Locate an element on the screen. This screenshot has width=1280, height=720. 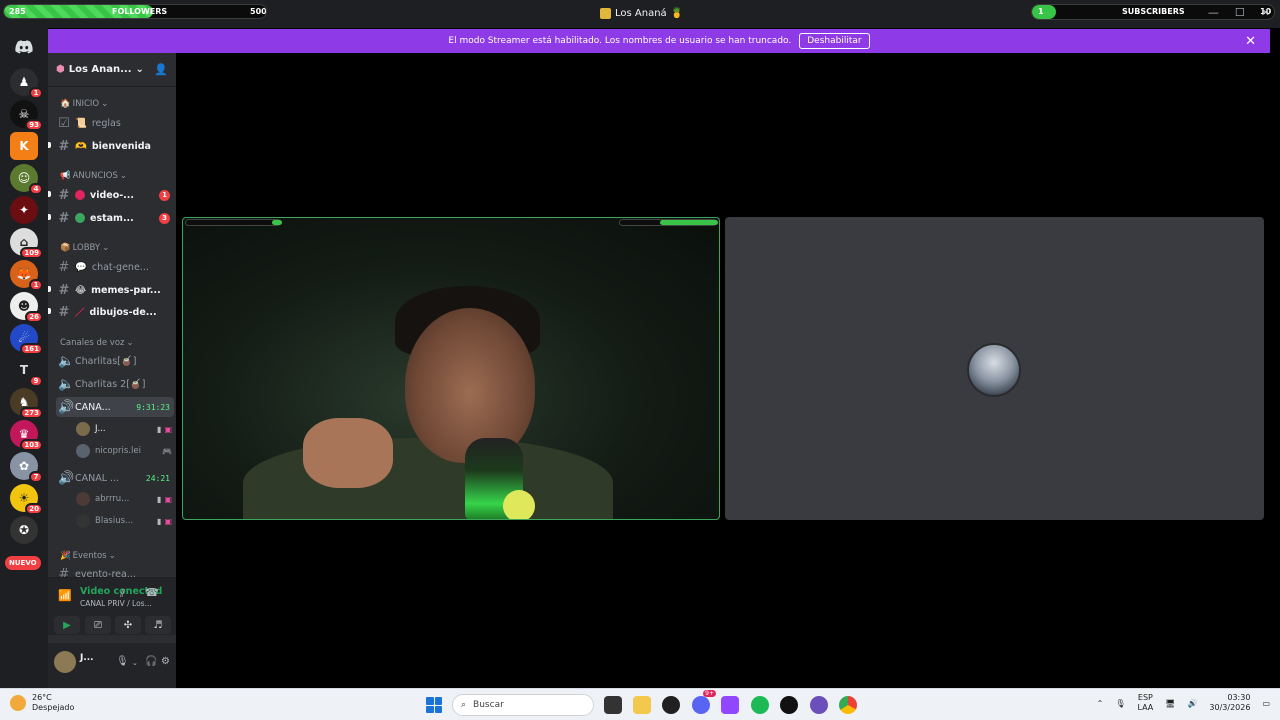
time: 03:30 is located at coordinates (1239, 697).